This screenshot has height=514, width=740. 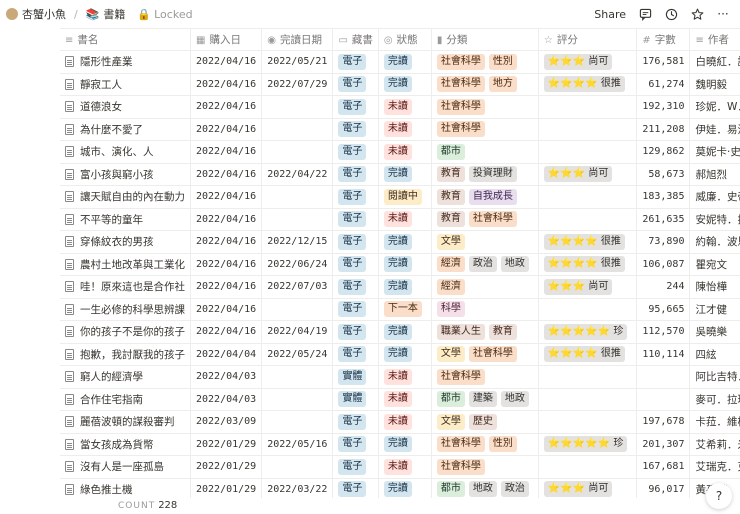 What do you see at coordinates (125, 197) in the screenshot?
I see `cell-title: 讓天賦自由的內在動力` at bounding box center [125, 197].